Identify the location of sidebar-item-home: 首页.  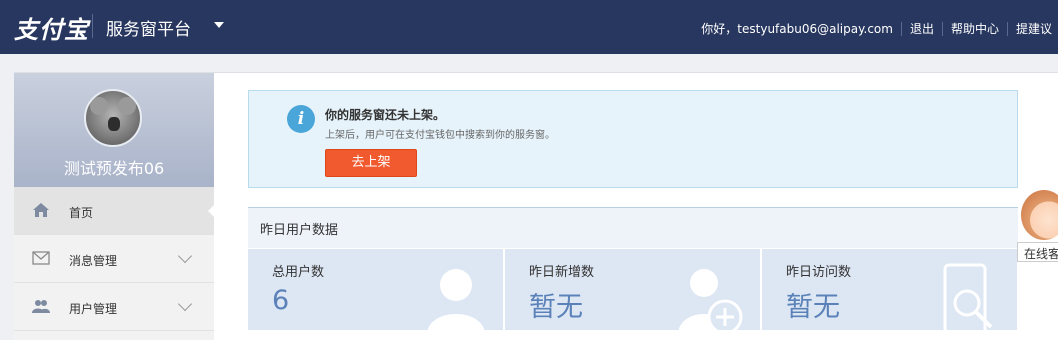
(114, 211).